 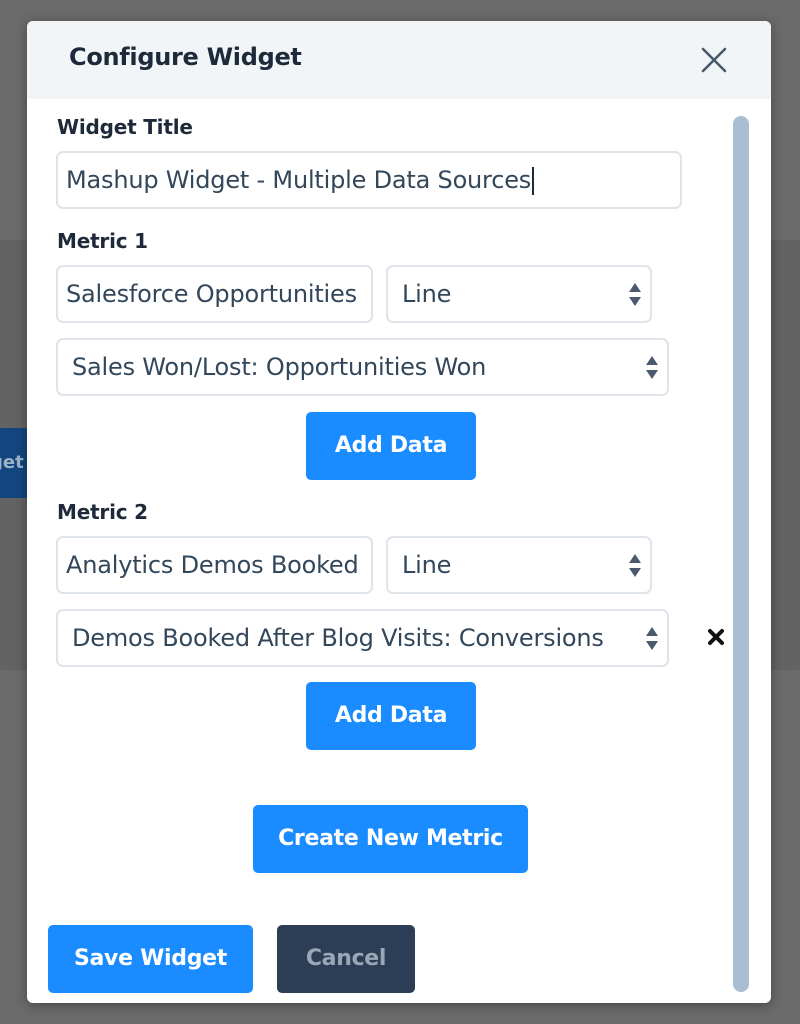 I want to click on metric-1-source-value: Salesforce Opportunities, so click(x=211, y=294).